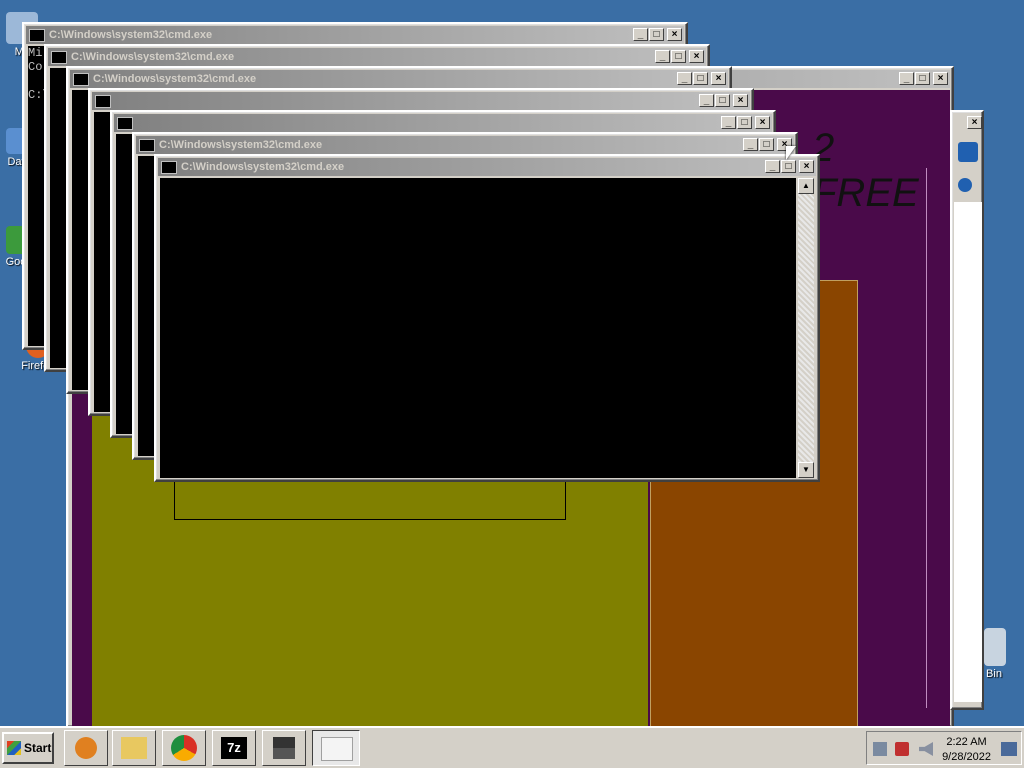 This screenshot has width=1024, height=768. What do you see at coordinates (968, 152) in the screenshot?
I see `search-icon` at bounding box center [968, 152].